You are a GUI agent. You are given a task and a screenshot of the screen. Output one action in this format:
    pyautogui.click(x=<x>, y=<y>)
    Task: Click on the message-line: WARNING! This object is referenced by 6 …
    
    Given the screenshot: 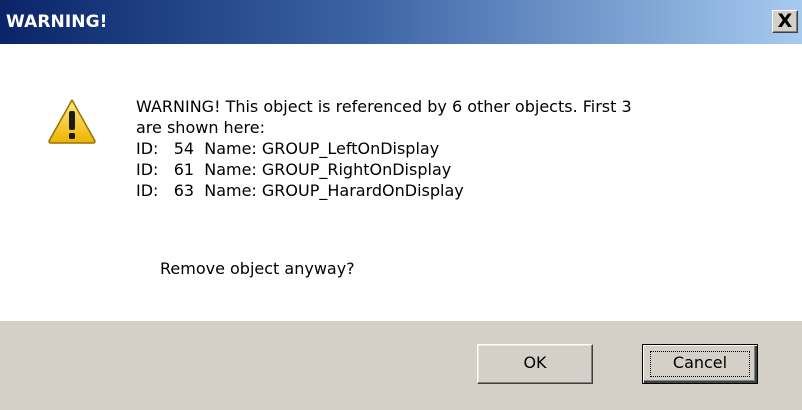 What is the action you would take?
    pyautogui.click(x=384, y=106)
    